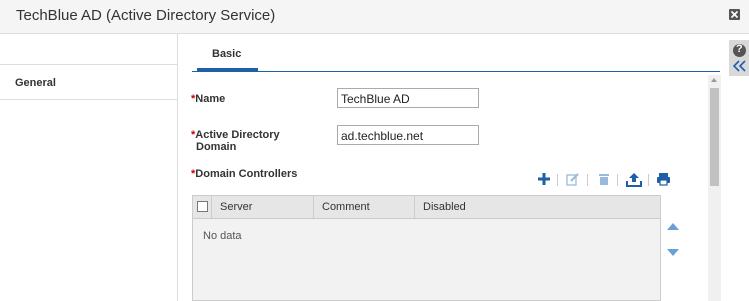  What do you see at coordinates (663, 179) in the screenshot?
I see `print-icon` at bounding box center [663, 179].